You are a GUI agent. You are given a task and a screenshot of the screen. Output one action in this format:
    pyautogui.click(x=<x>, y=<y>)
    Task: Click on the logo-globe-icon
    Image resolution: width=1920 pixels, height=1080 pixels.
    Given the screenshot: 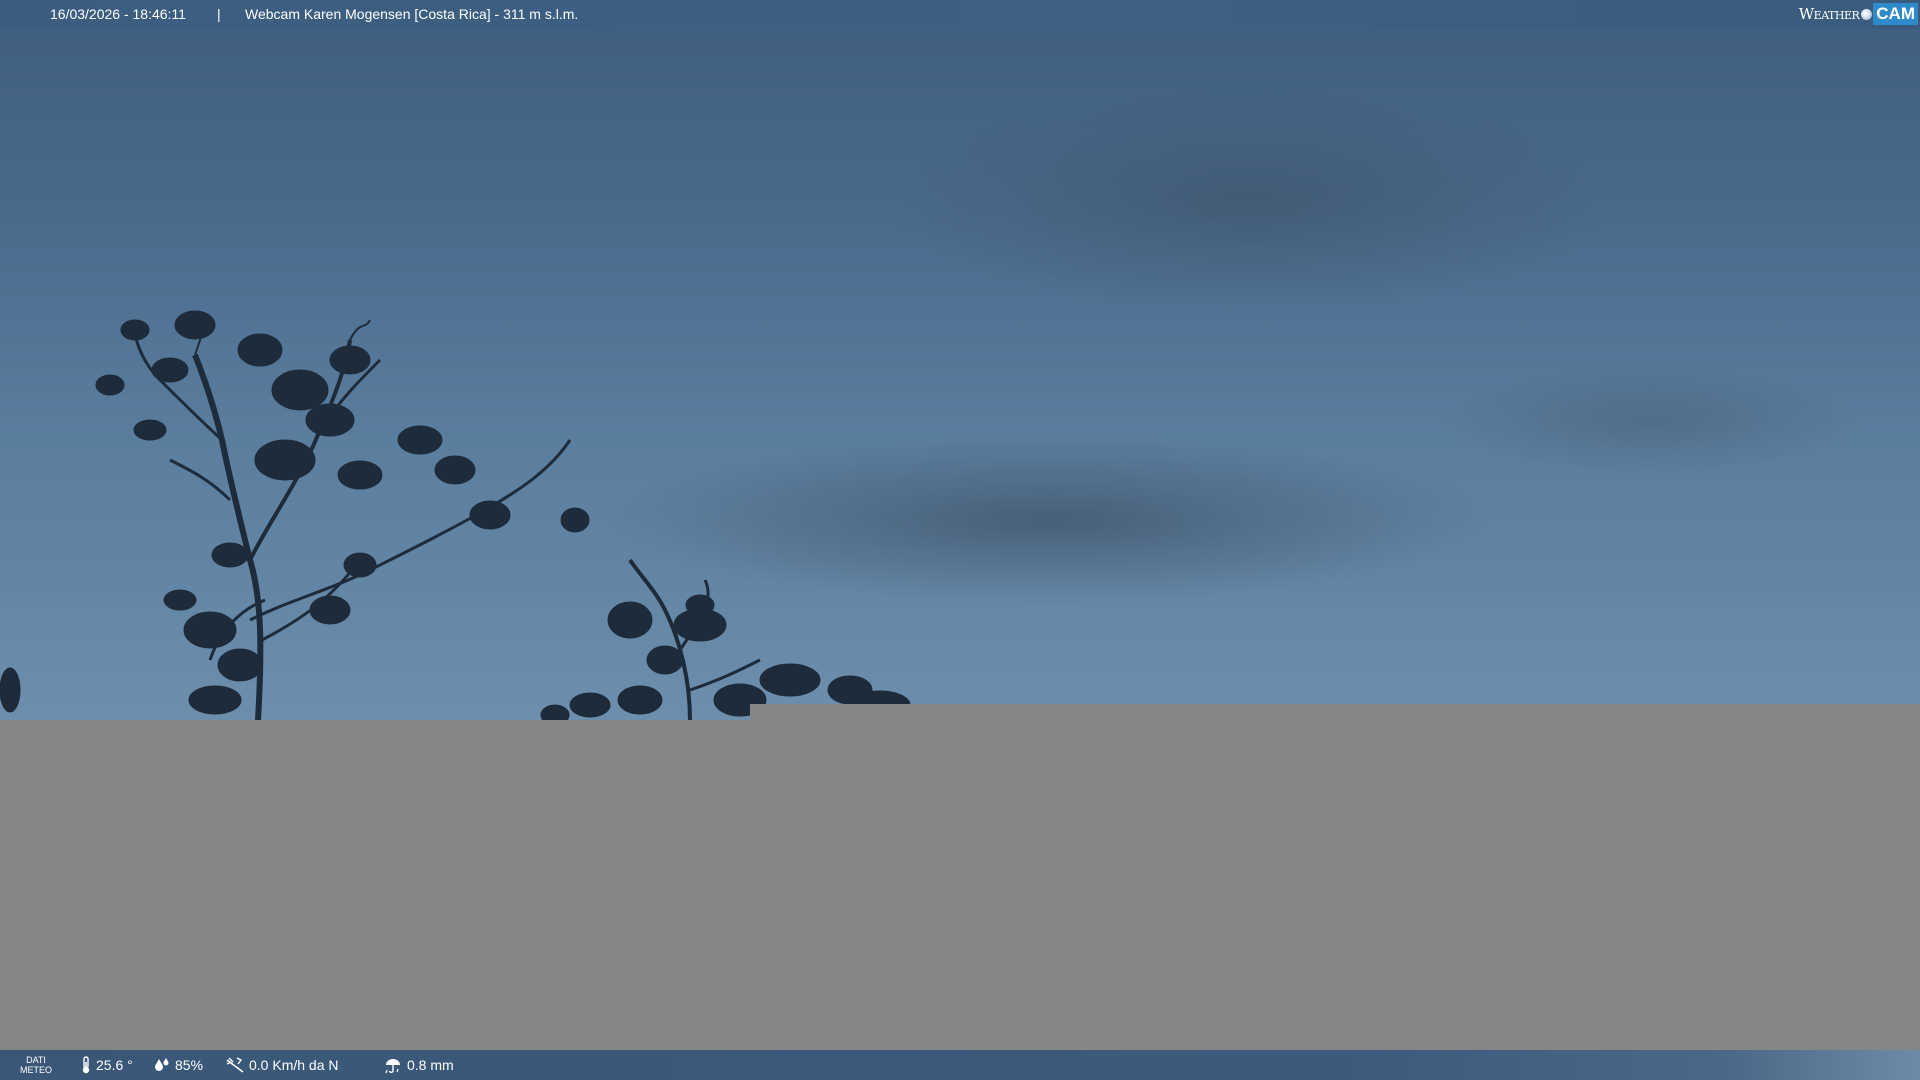 What is the action you would take?
    pyautogui.click(x=1867, y=14)
    